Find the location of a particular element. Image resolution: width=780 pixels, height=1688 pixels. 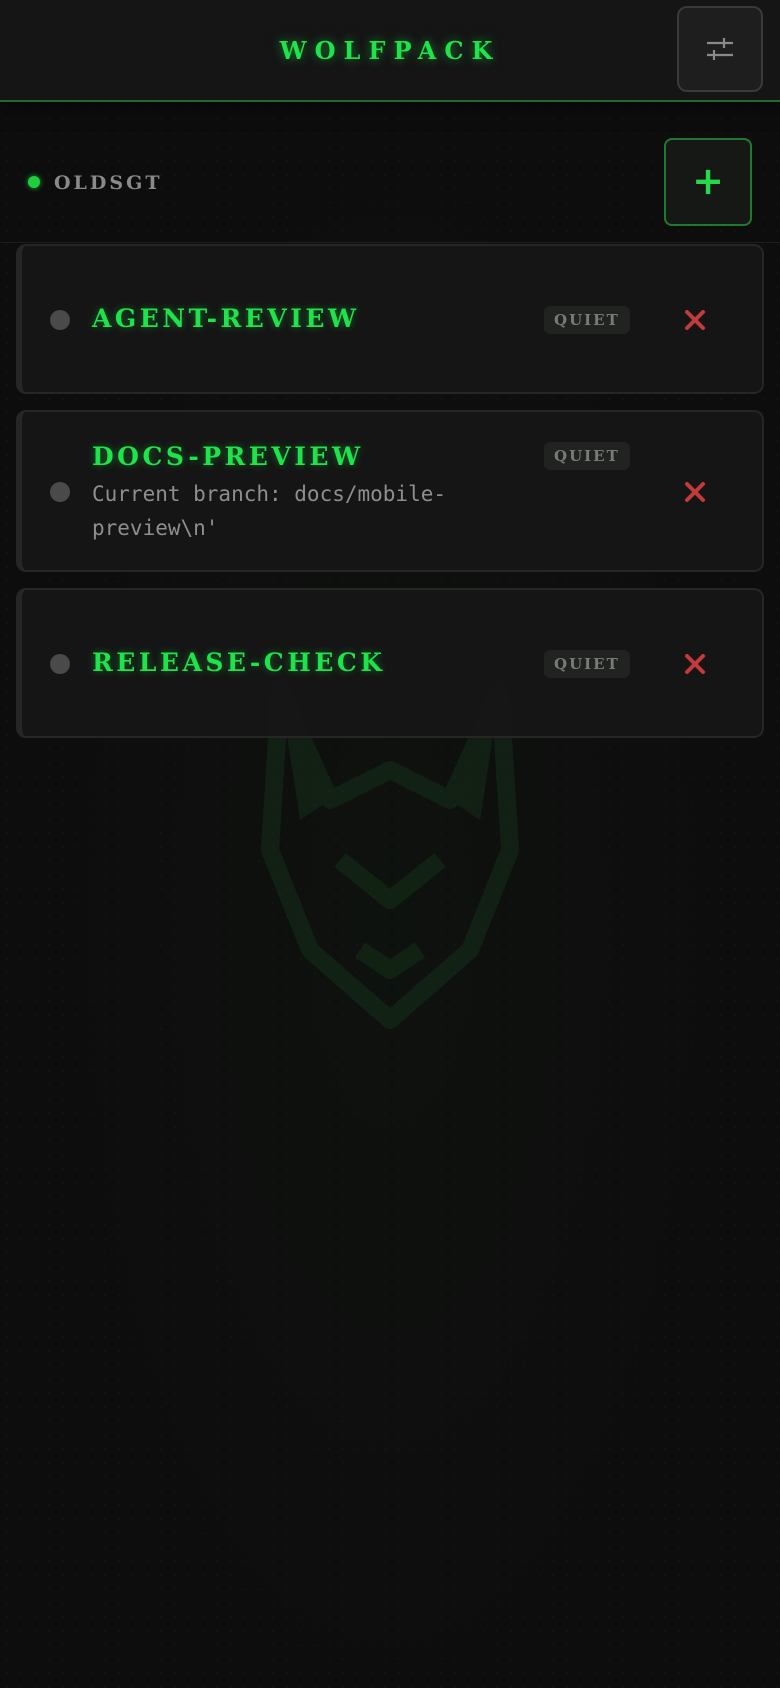

account-row: OLDSGT + is located at coordinates (390, 172).